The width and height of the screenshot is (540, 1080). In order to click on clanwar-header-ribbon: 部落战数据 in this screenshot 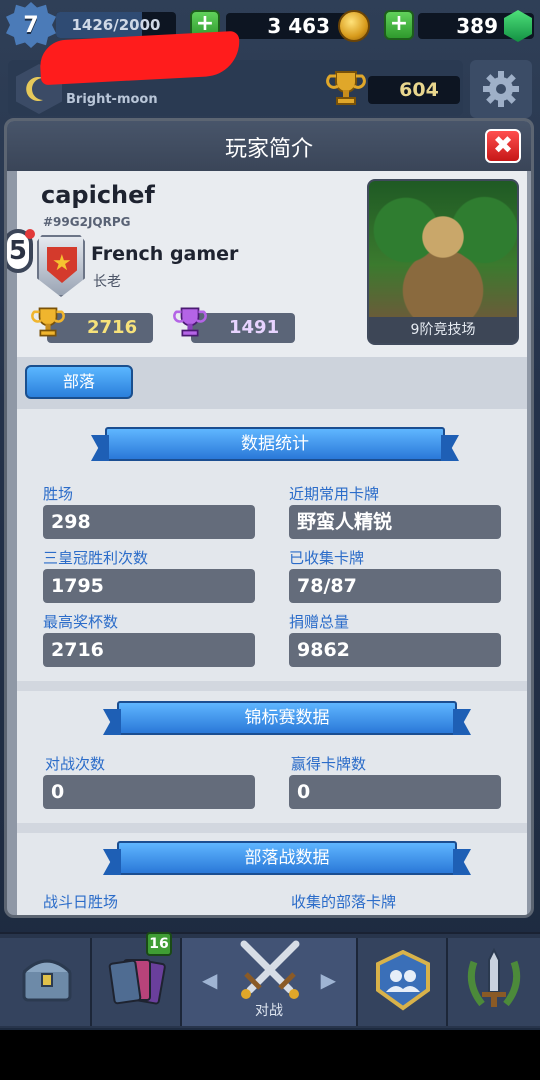, I will do `click(287, 858)`.